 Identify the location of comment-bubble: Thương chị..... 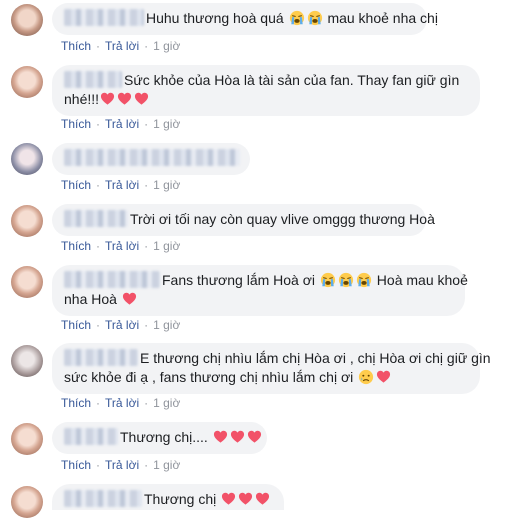
(159, 438).